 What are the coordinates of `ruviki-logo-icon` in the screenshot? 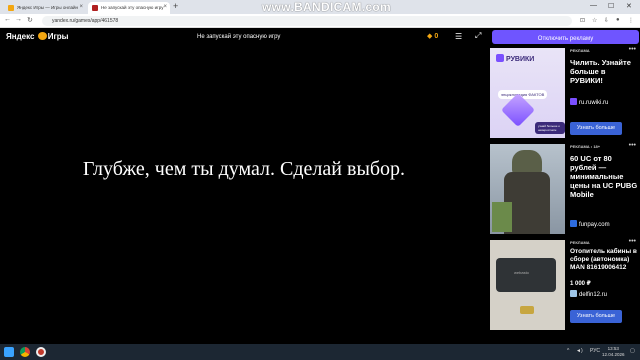 It's located at (500, 58).